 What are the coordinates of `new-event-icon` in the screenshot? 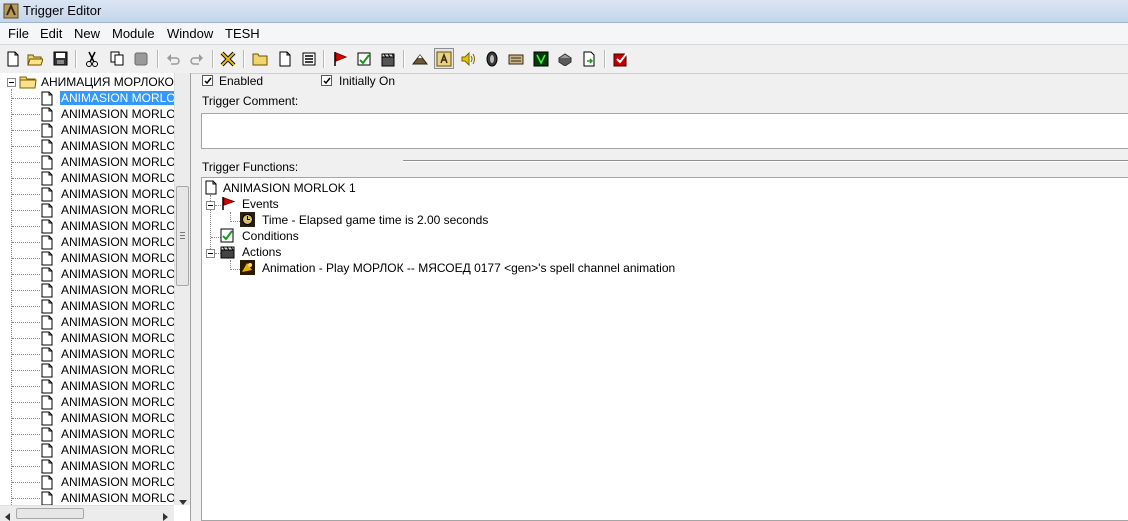 It's located at (340, 58).